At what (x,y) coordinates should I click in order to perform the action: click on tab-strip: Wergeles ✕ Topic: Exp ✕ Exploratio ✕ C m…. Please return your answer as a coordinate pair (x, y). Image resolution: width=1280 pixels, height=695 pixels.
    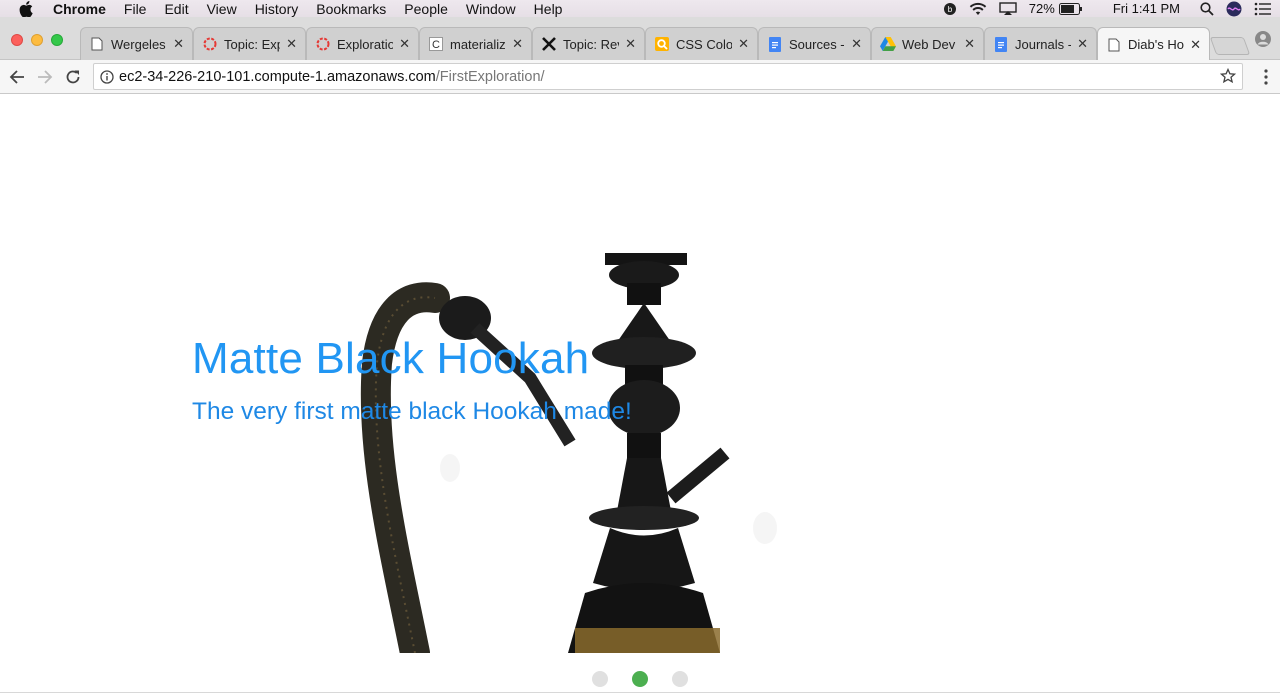
    Looking at the image, I should click on (640, 39).